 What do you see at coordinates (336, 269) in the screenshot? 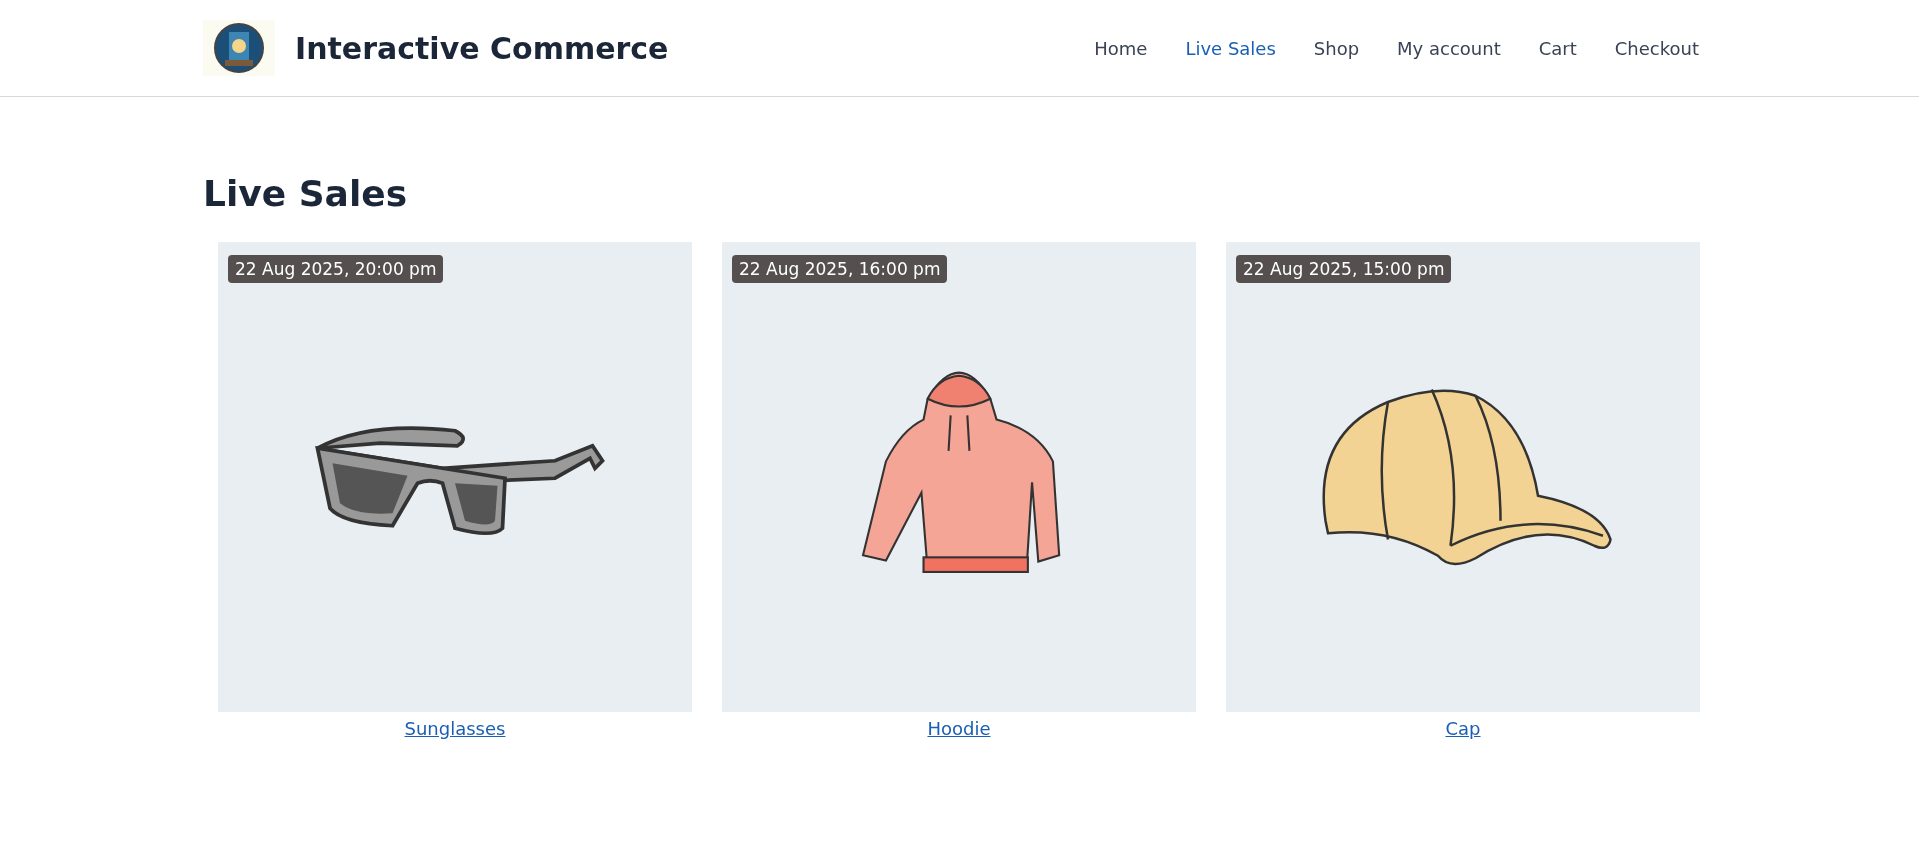
I see `date-badge: 22 Aug 2025, 20:00 pm` at bounding box center [336, 269].